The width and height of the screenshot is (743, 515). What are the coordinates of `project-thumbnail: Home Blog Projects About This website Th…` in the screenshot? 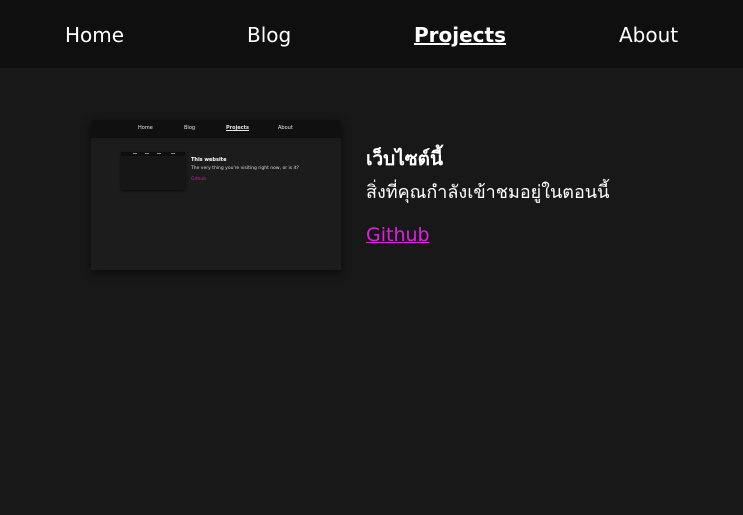 It's located at (216, 195).